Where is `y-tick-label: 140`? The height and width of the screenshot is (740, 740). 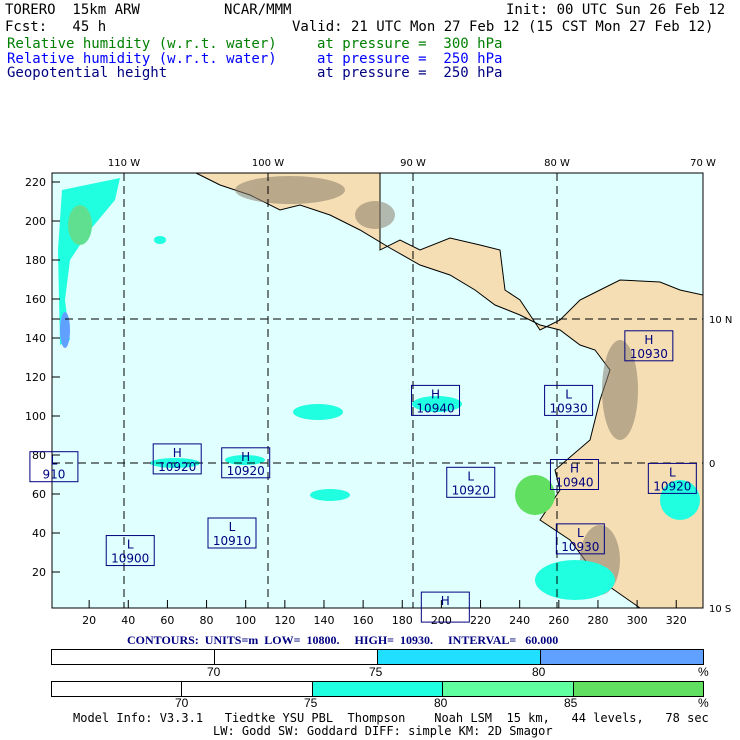 y-tick-label: 140 is located at coordinates (35, 338).